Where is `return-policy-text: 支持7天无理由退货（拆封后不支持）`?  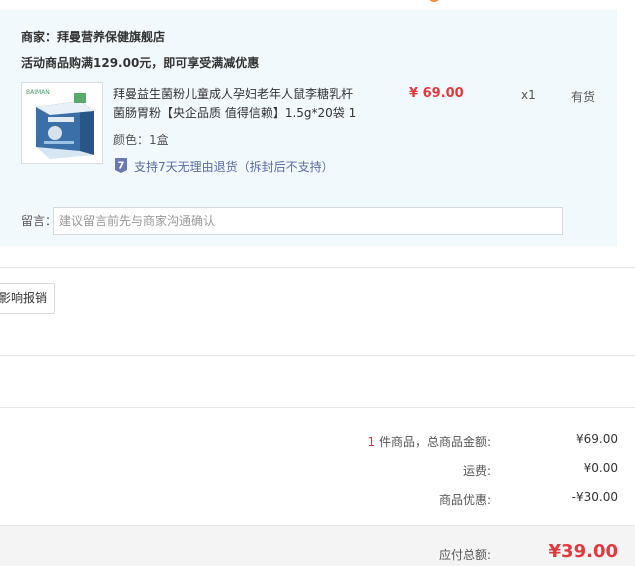 return-policy-text: 支持7天无理由退货（拆封后不支持） is located at coordinates (234, 166).